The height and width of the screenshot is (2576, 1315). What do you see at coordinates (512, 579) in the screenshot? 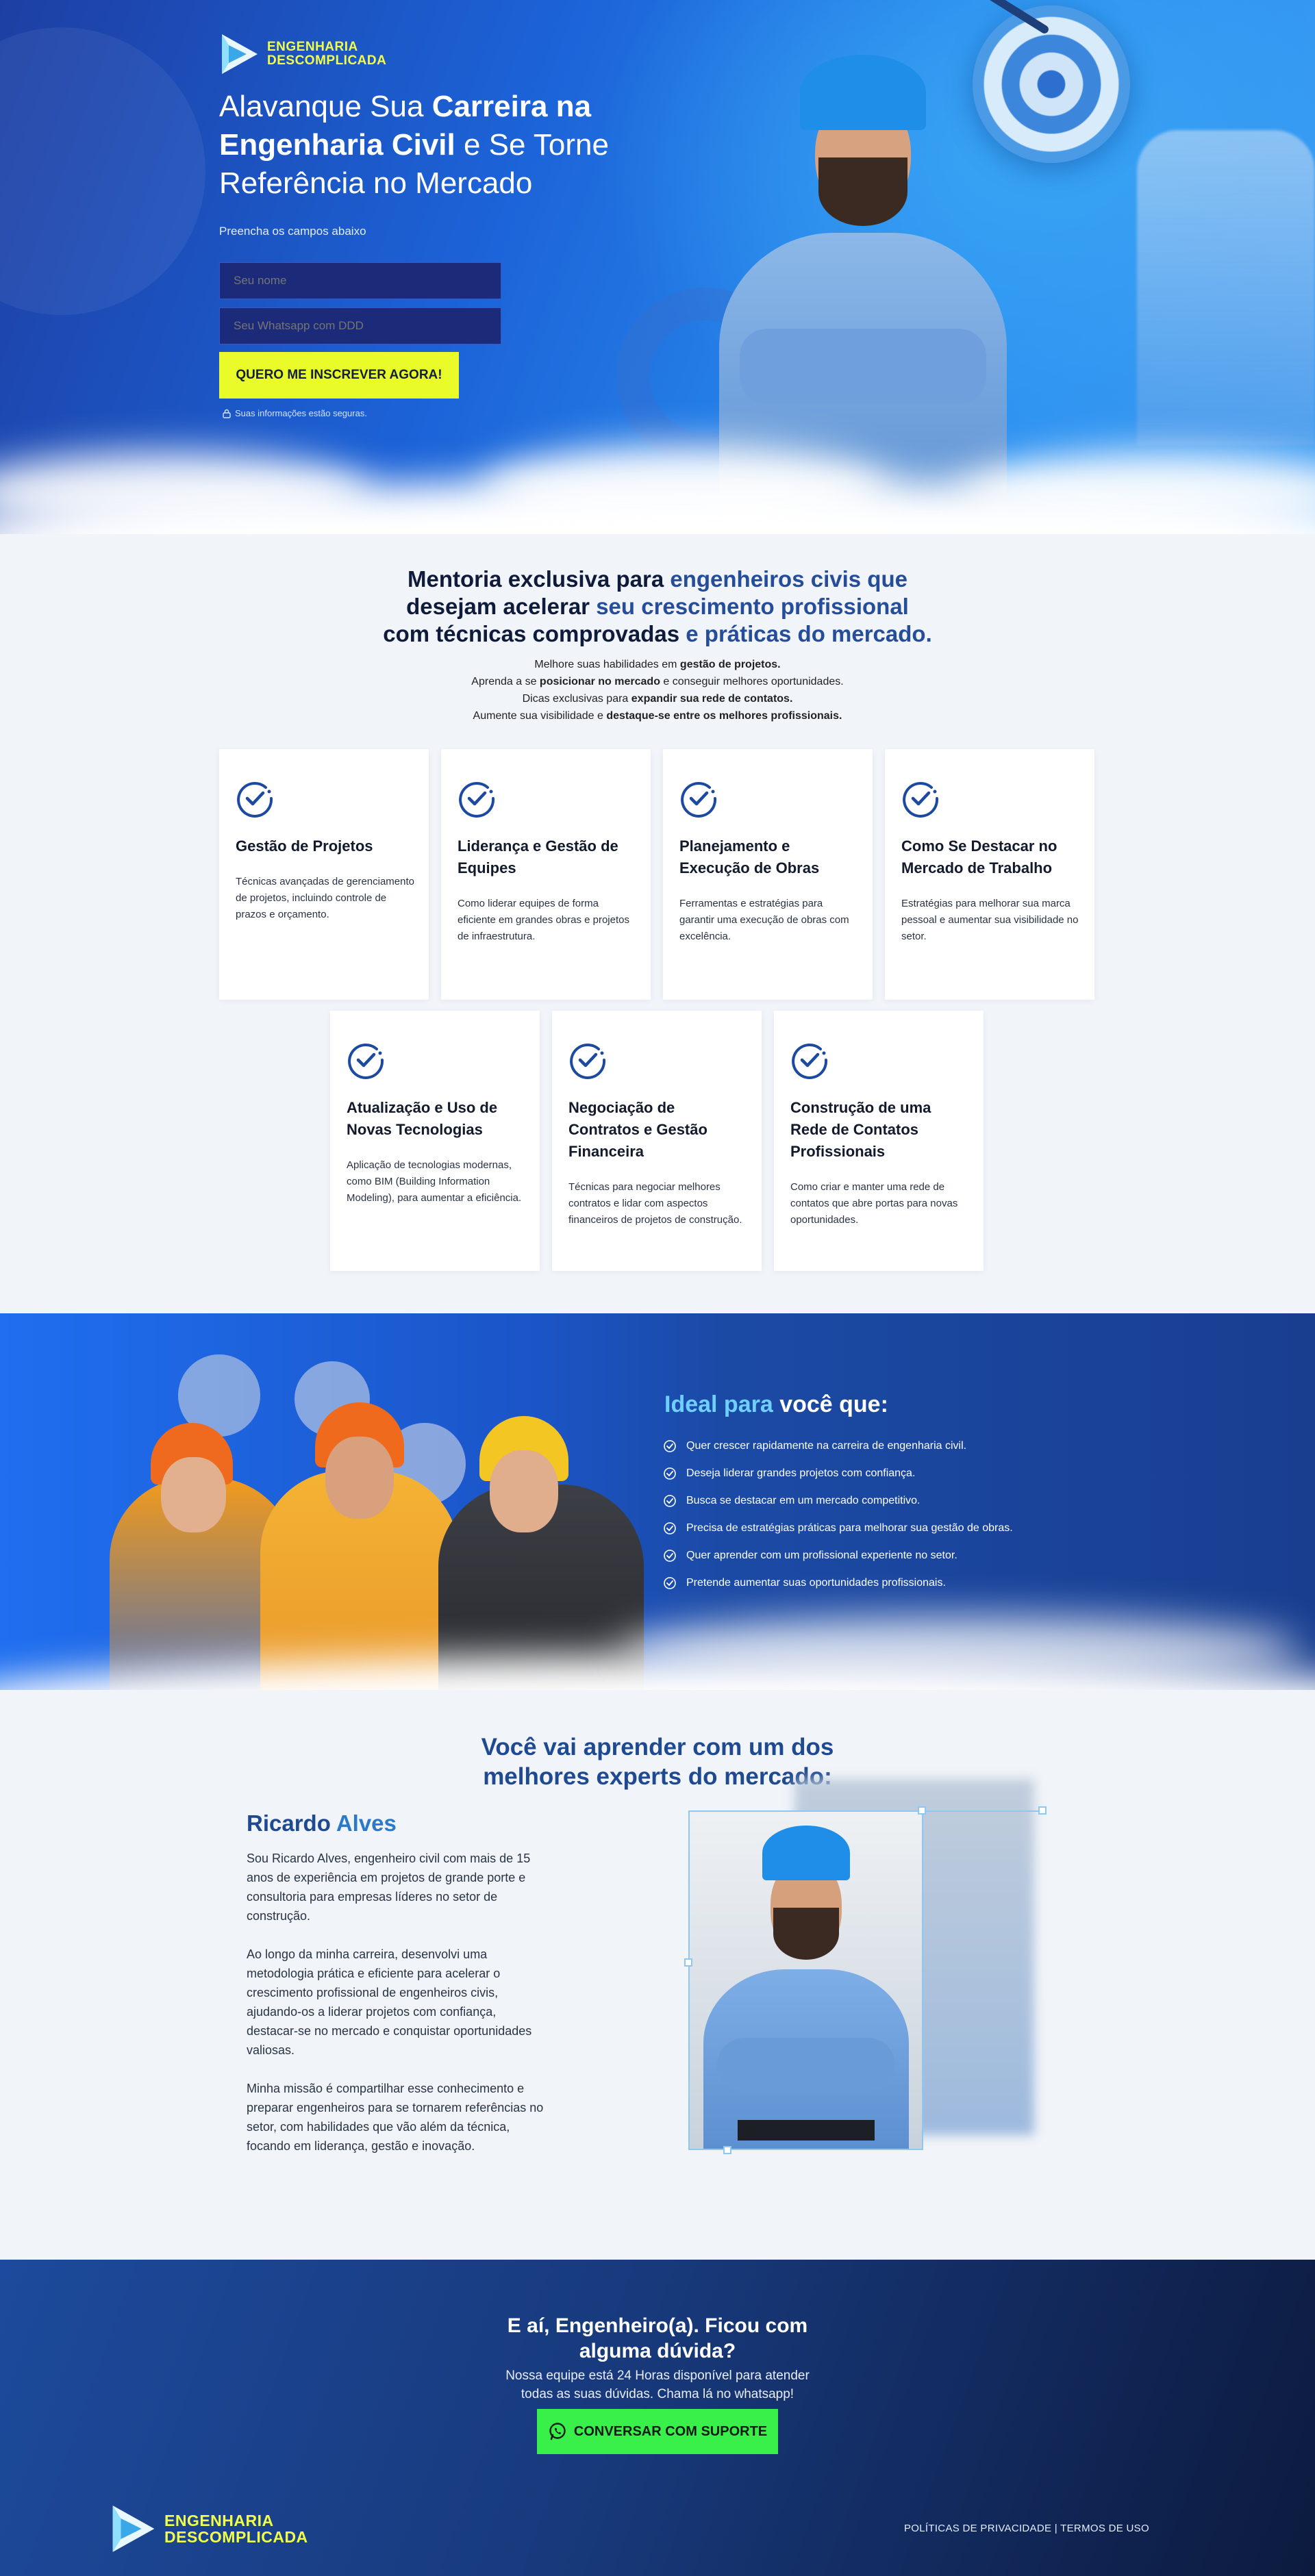
I see `title-part: Mentoria exclusiva` at bounding box center [512, 579].